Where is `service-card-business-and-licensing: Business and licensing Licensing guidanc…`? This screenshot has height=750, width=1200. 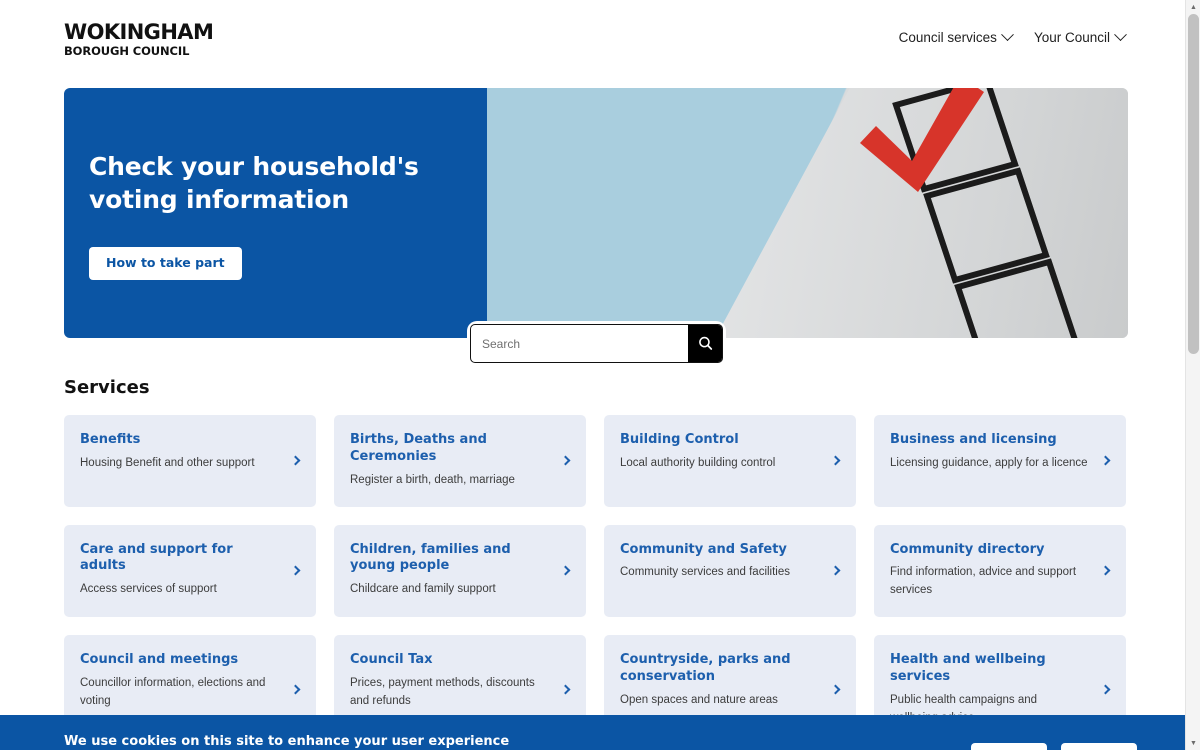
service-card-business-and-licensing: Business and licensing Licensing guidanc… is located at coordinates (1000, 461).